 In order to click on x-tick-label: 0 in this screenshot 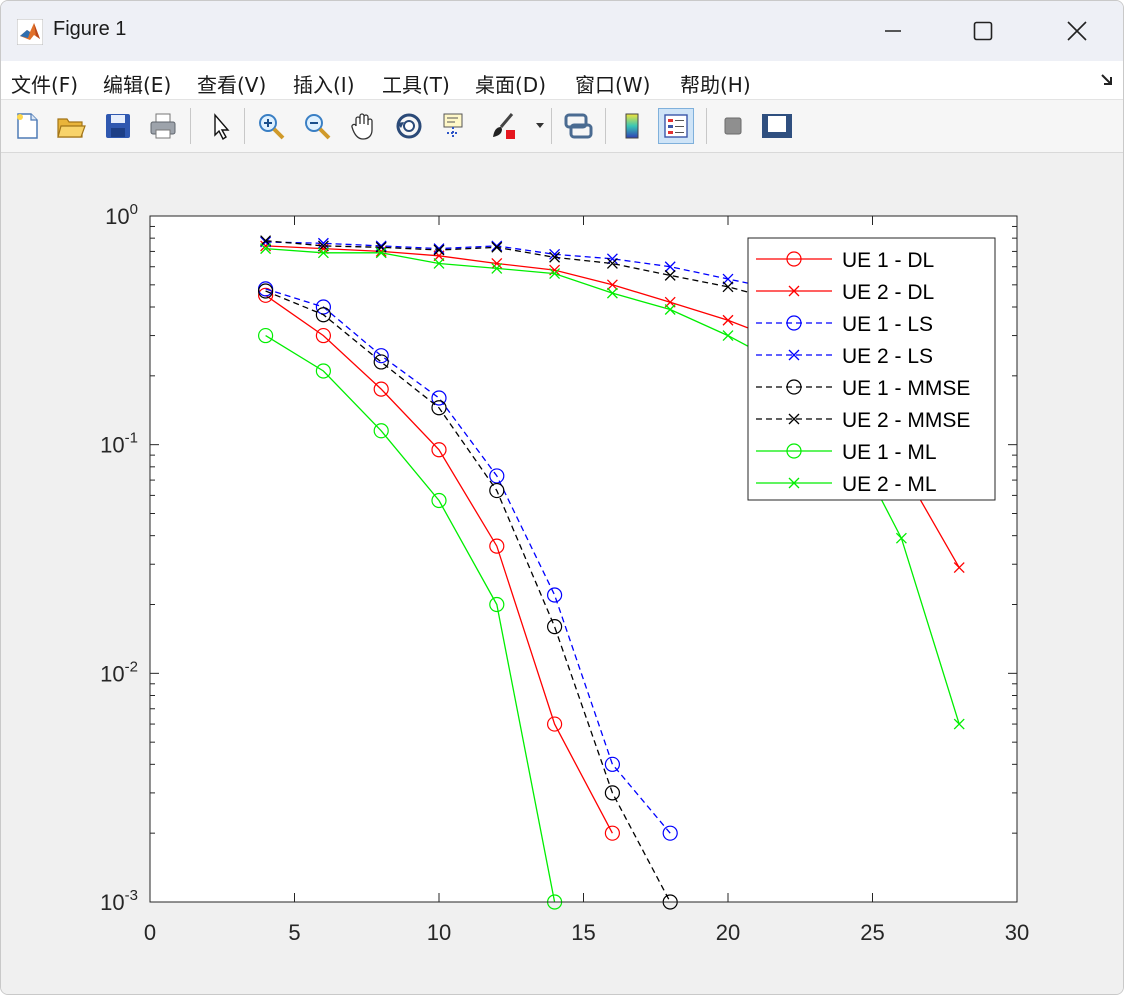, I will do `click(150, 932)`.